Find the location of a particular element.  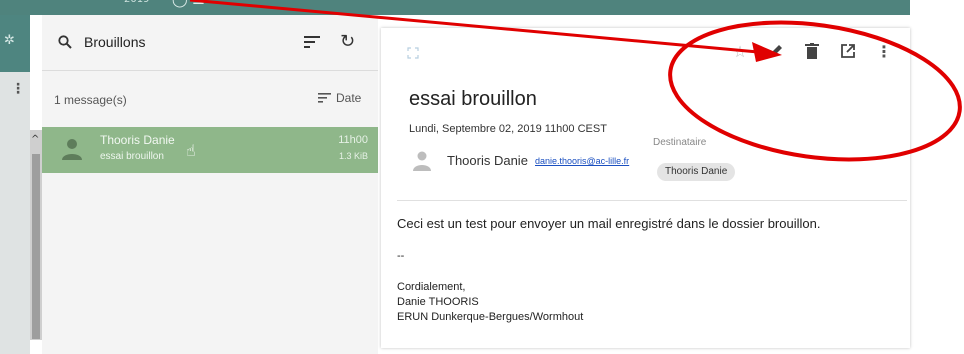

sort-date-icon is located at coordinates (324, 98).